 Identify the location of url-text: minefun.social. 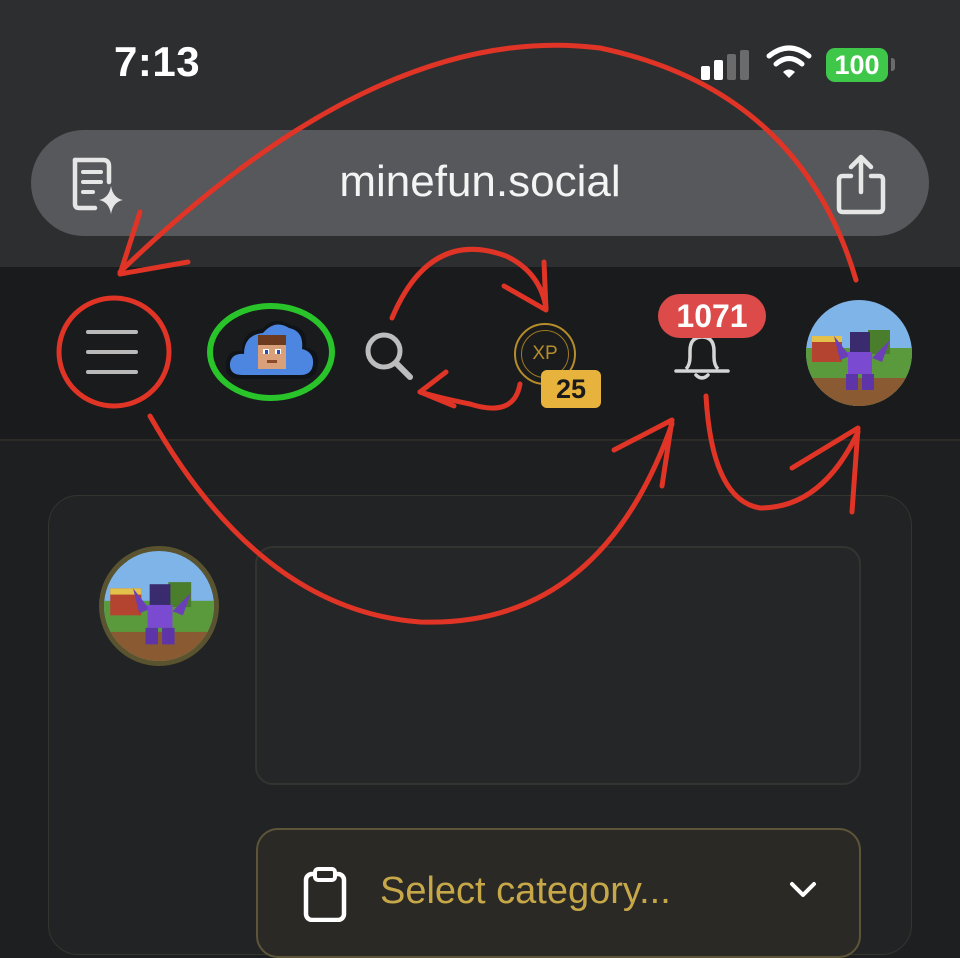
(480, 182).